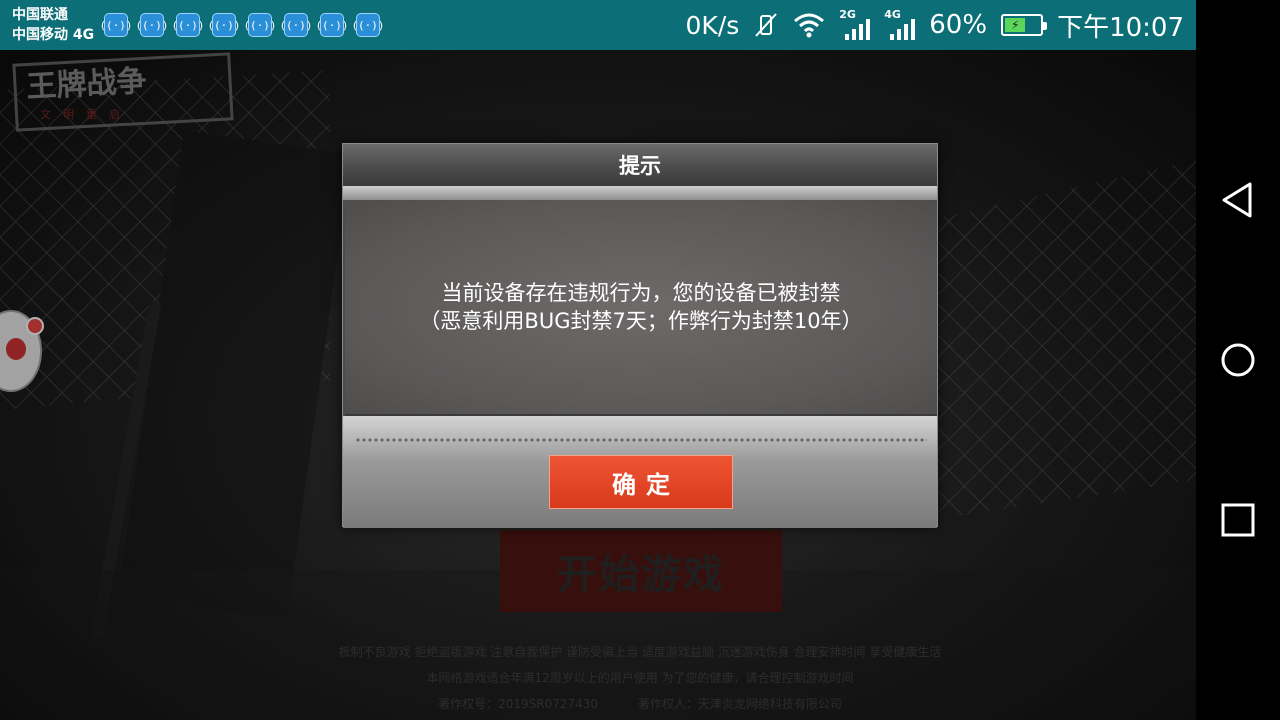 Image resolution: width=1280 pixels, height=720 pixels. What do you see at coordinates (640, 193) in the screenshot?
I see `dialog-header-divider` at bounding box center [640, 193].